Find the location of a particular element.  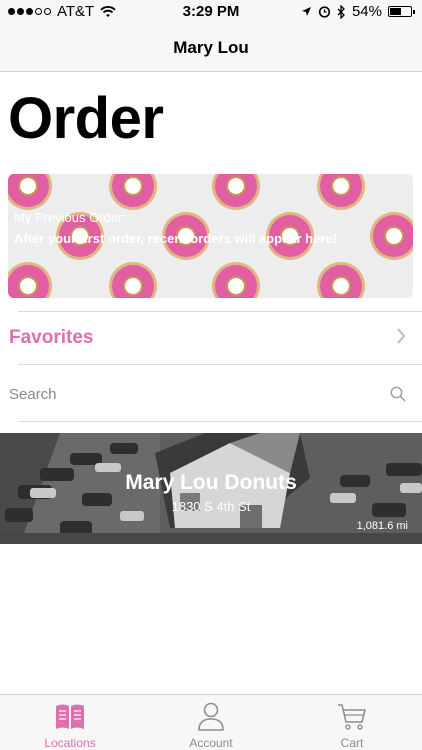

location-address: 1830 S 4th St is located at coordinates (211, 506).